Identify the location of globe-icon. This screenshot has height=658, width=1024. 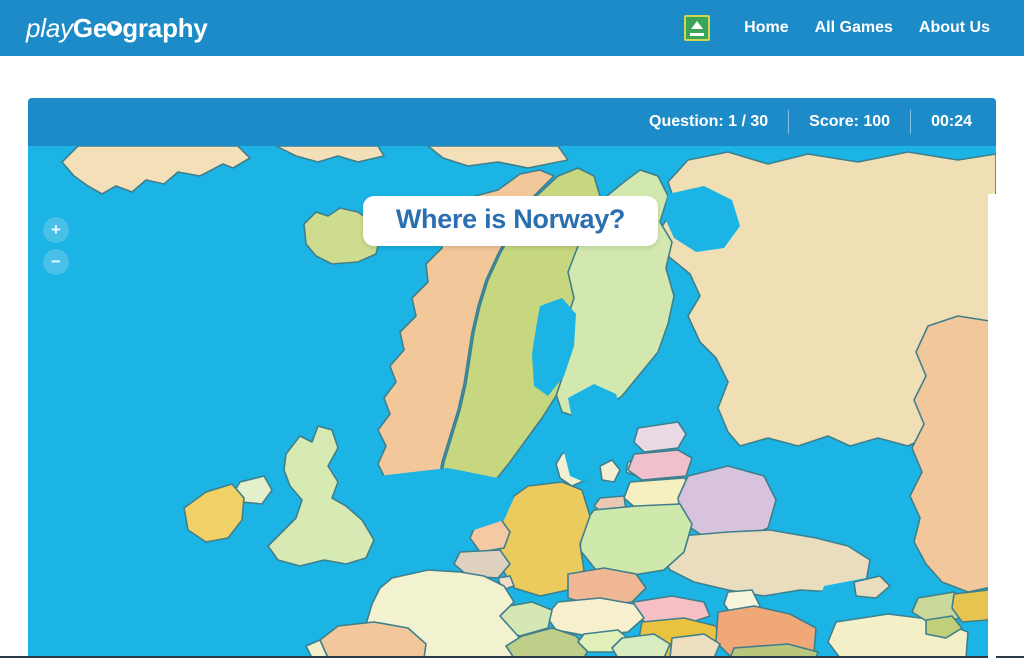
(115, 28).